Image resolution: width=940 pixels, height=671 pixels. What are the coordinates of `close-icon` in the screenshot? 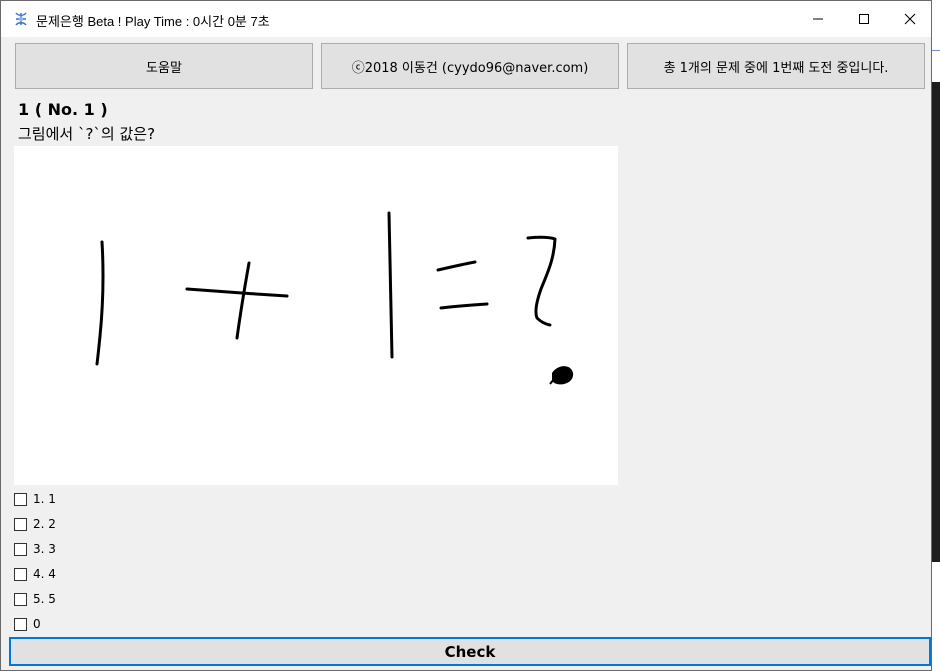 It's located at (910, 19).